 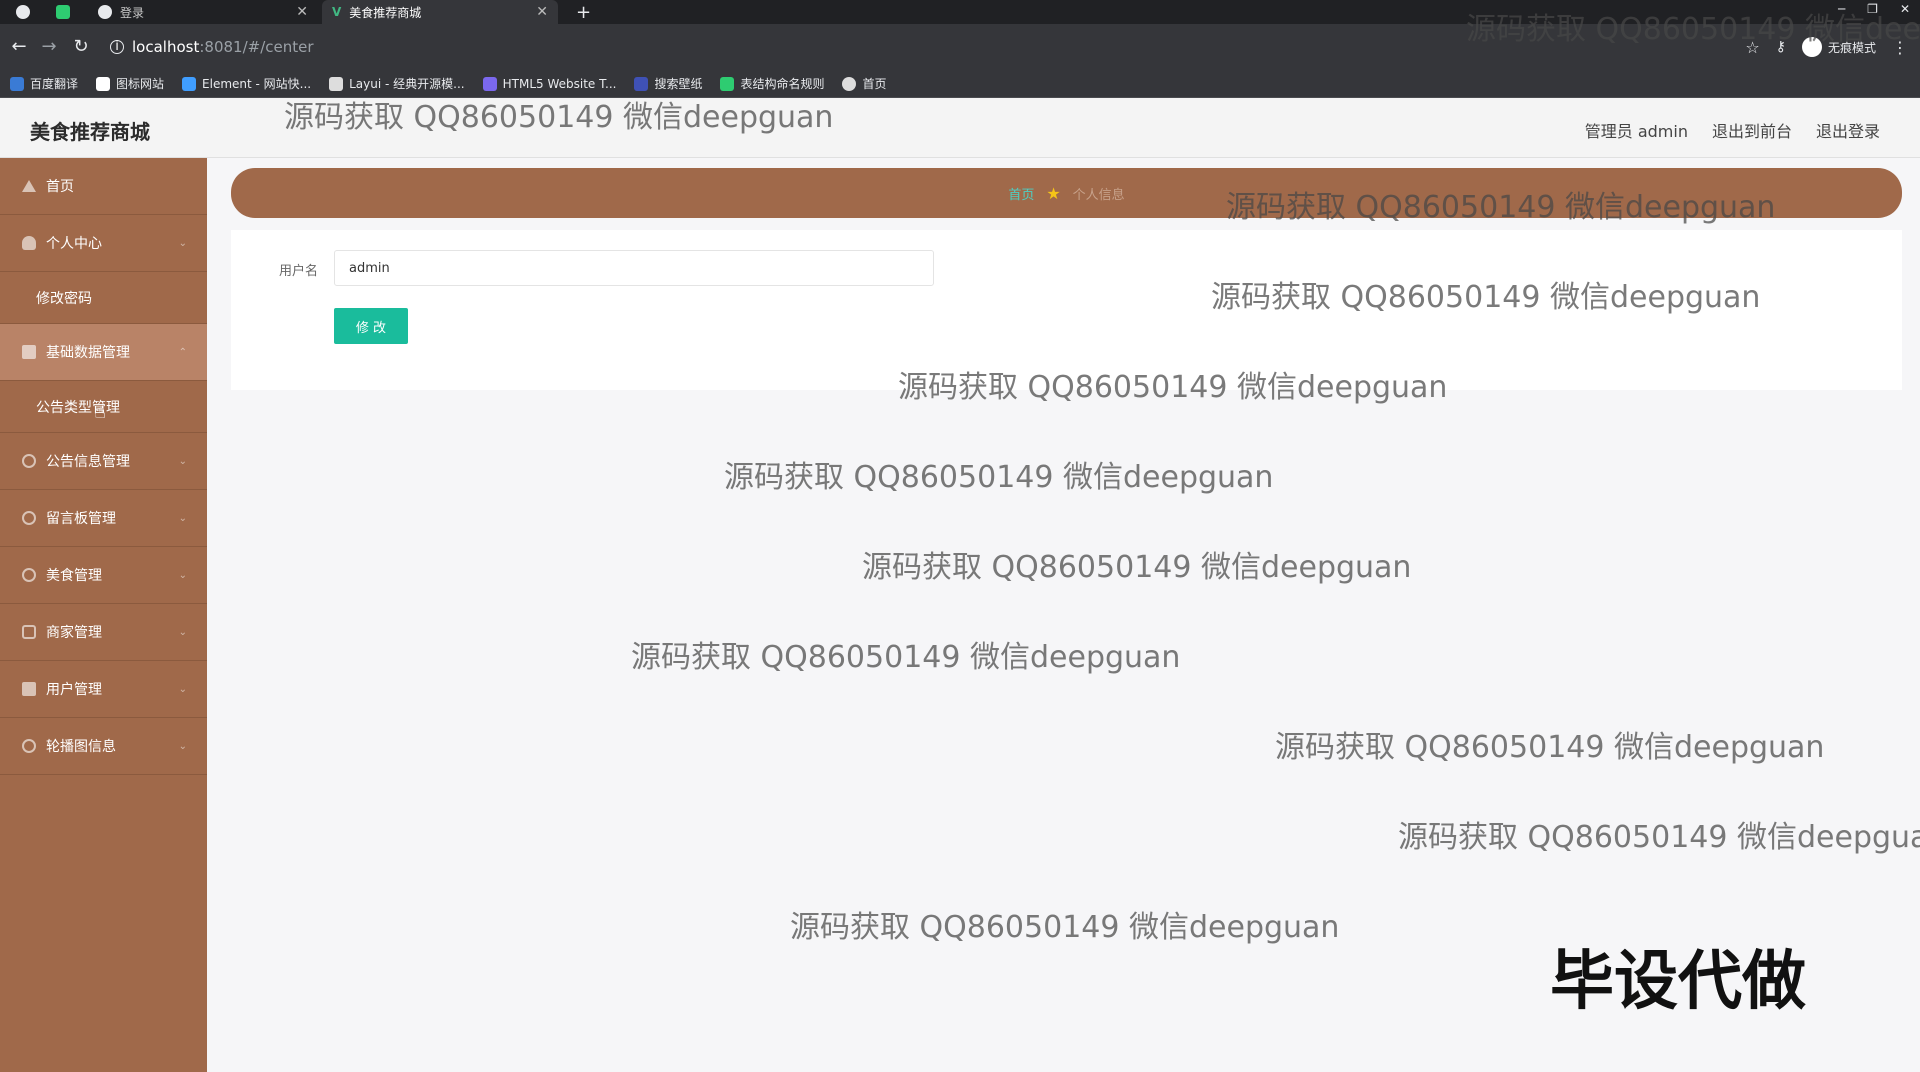 What do you see at coordinates (1636, 131) in the screenshot?
I see `current-user: 管理员 admin` at bounding box center [1636, 131].